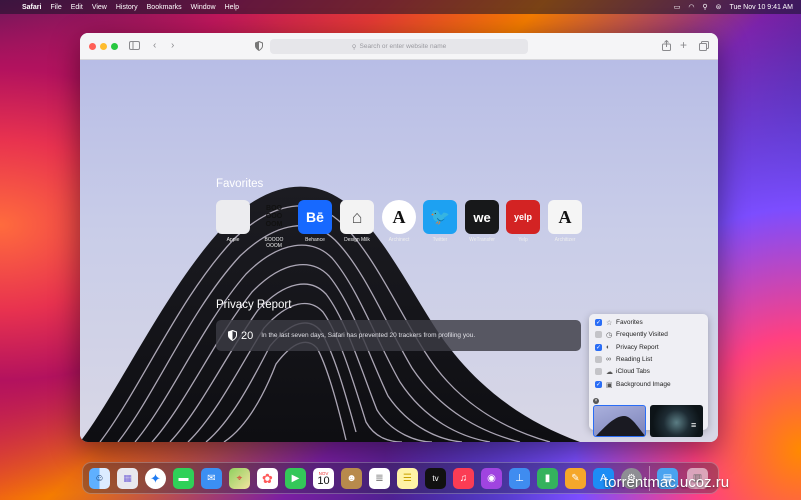 The image size is (801, 500). What do you see at coordinates (183, 478) in the screenshot?
I see `messages-icon: ▬` at bounding box center [183, 478].